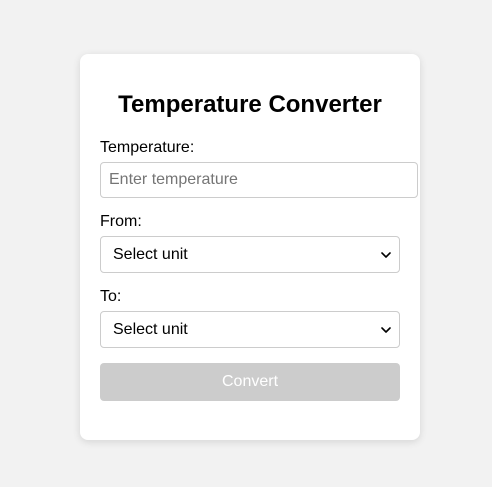 Image resolution: width=492 pixels, height=487 pixels. I want to click on to-unit-selected-value: Select unit, so click(150, 329).